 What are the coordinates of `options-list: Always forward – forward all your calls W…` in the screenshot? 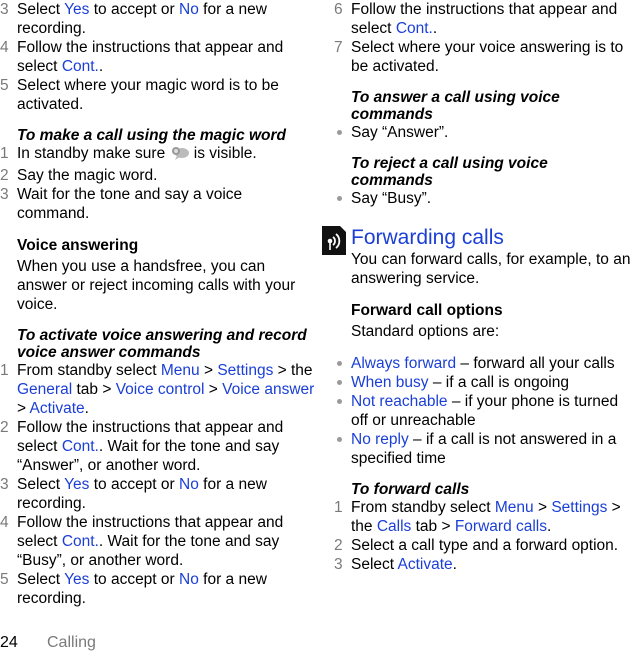 It's located at (483, 411).